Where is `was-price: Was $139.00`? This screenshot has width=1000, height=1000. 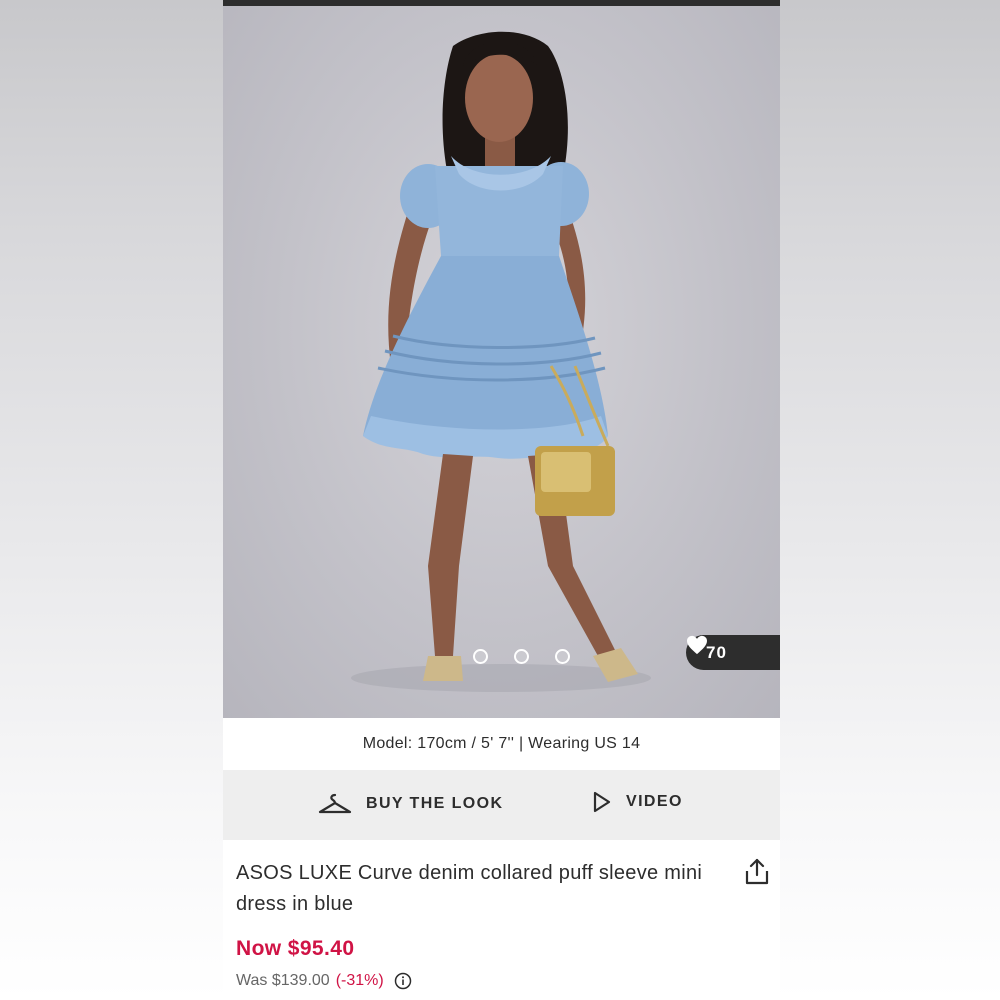
was-price: Was $139.00 is located at coordinates (283, 980).